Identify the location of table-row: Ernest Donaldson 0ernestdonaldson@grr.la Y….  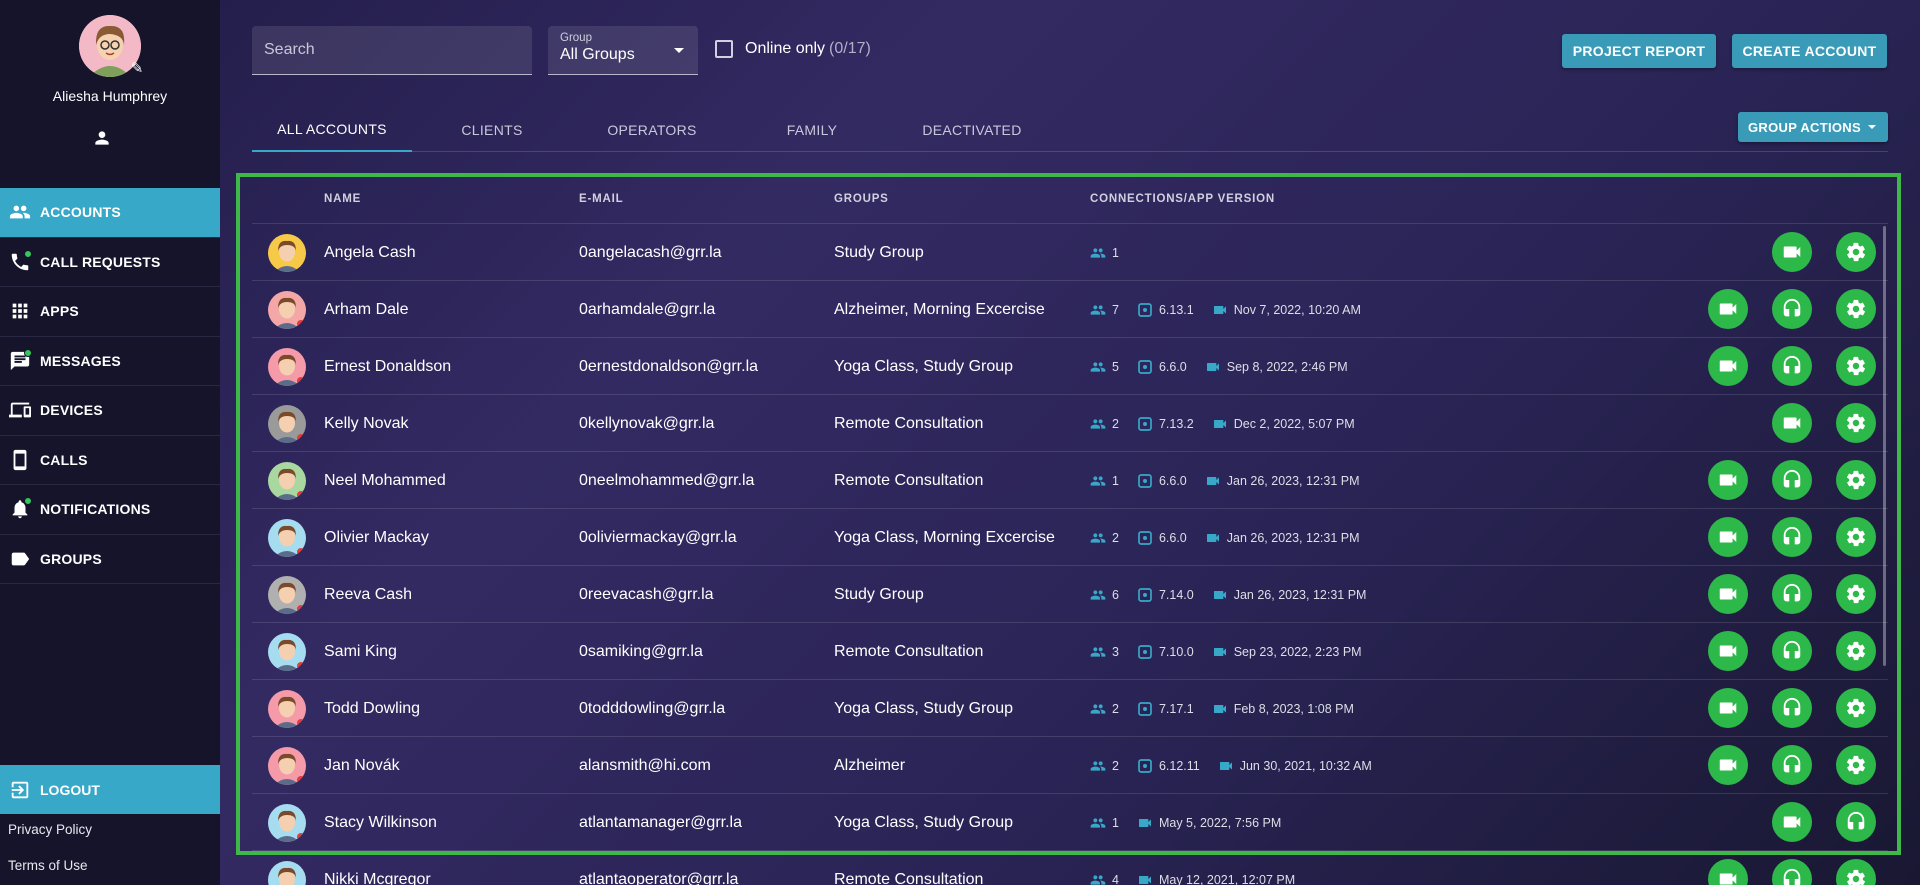
(1070, 366).